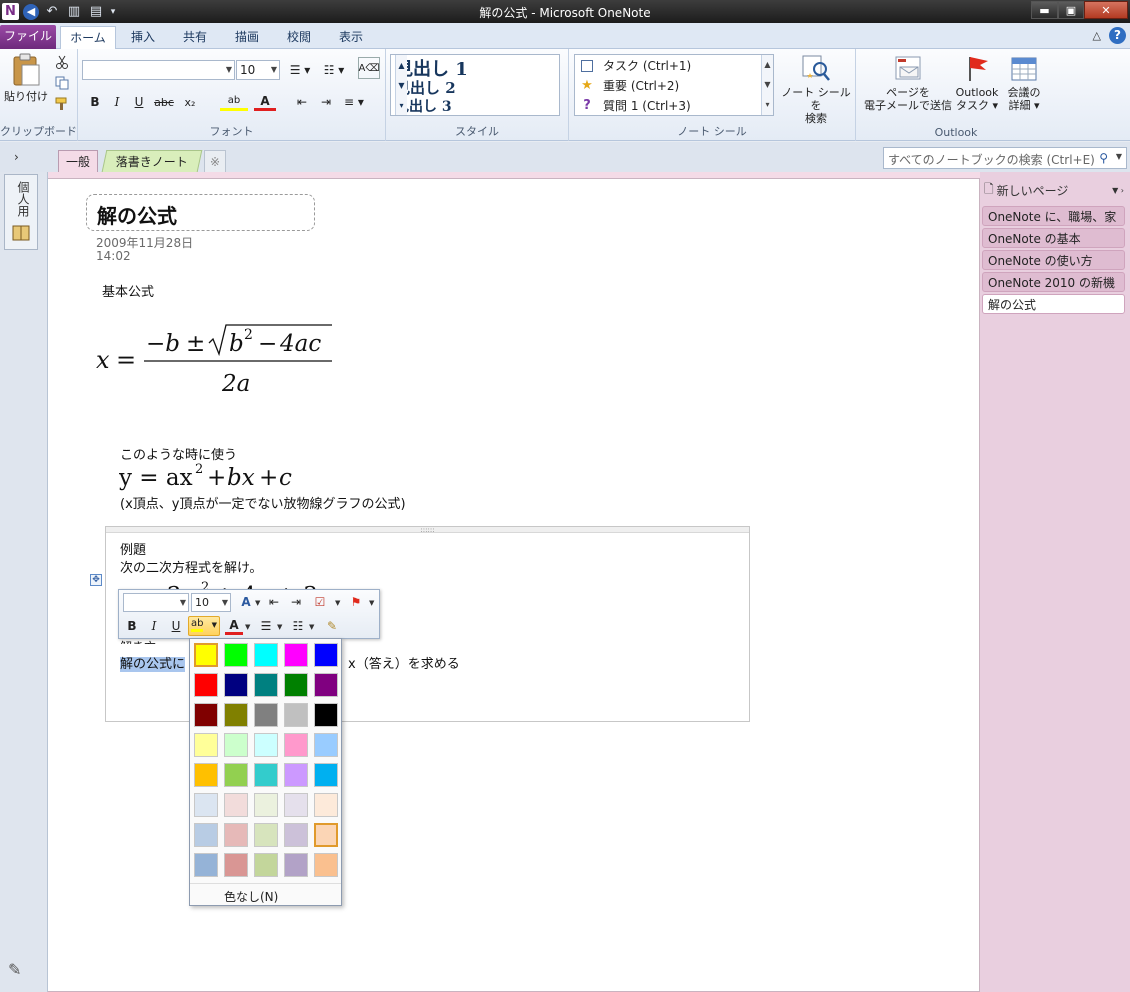  What do you see at coordinates (1097, 35) in the screenshot?
I see `collapse-ribbon-icon: △` at bounding box center [1097, 35].